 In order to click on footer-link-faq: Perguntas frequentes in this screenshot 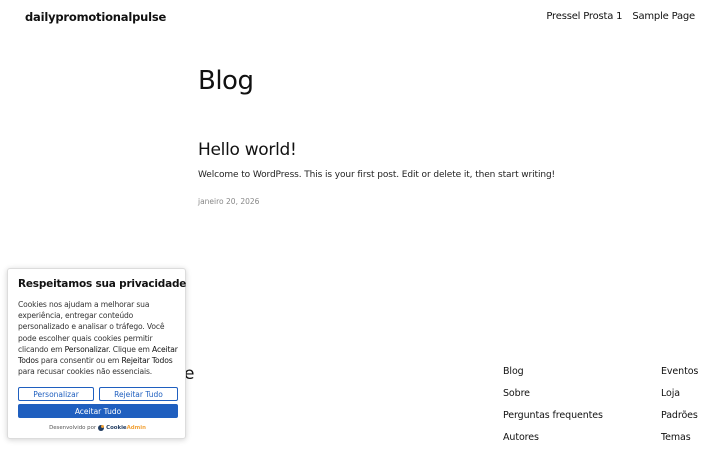, I will do `click(553, 416)`.